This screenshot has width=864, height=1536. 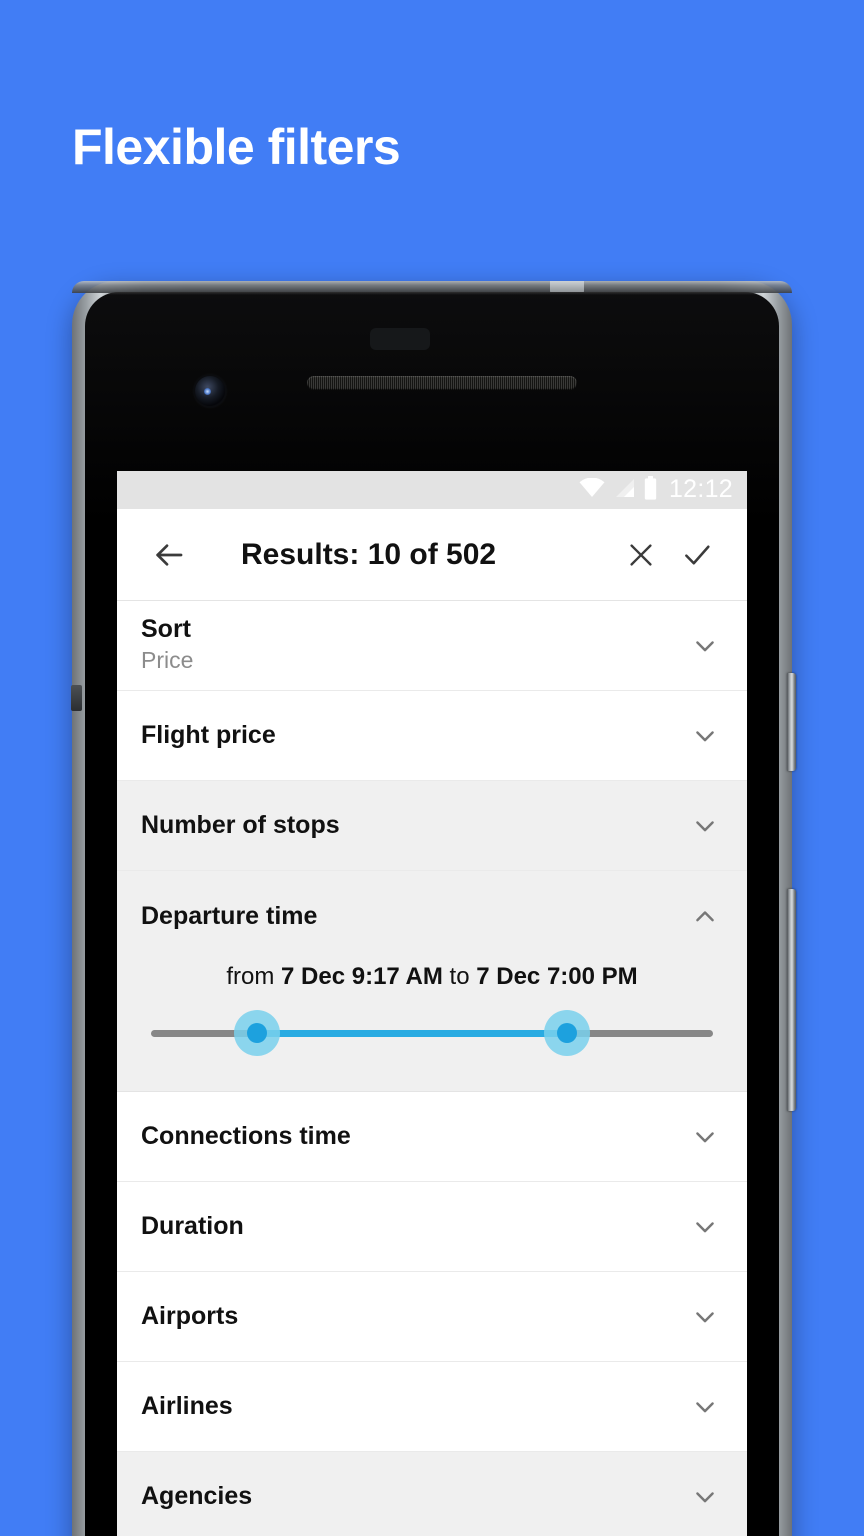 I want to click on range-from-value: 7 Dec 9:17 AM, so click(x=362, y=976).